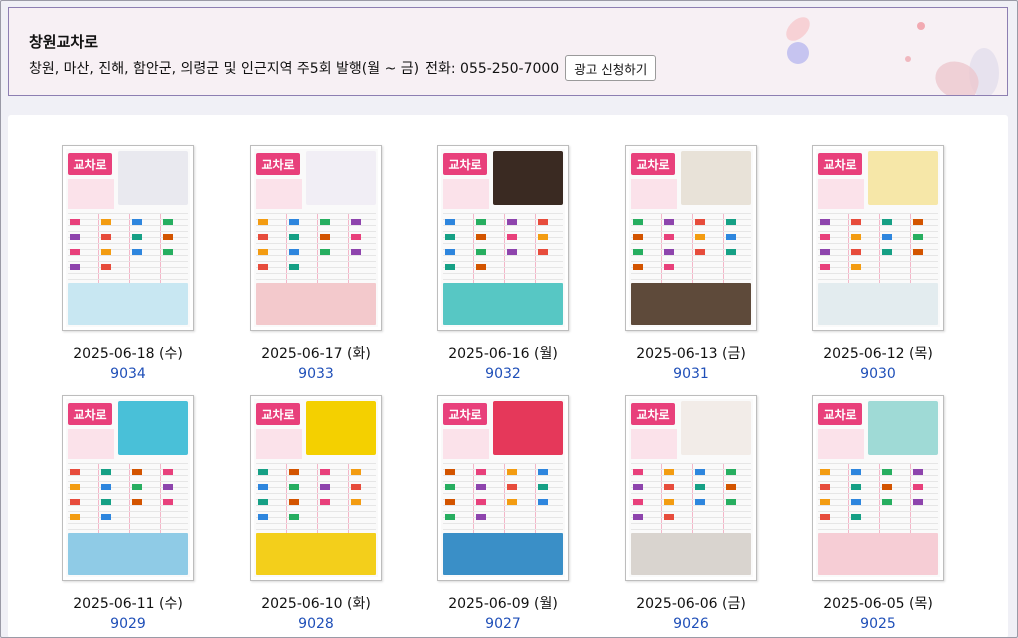  I want to click on issue-card: 교차로 2025-06-10 (화) 9028, so click(316, 513).